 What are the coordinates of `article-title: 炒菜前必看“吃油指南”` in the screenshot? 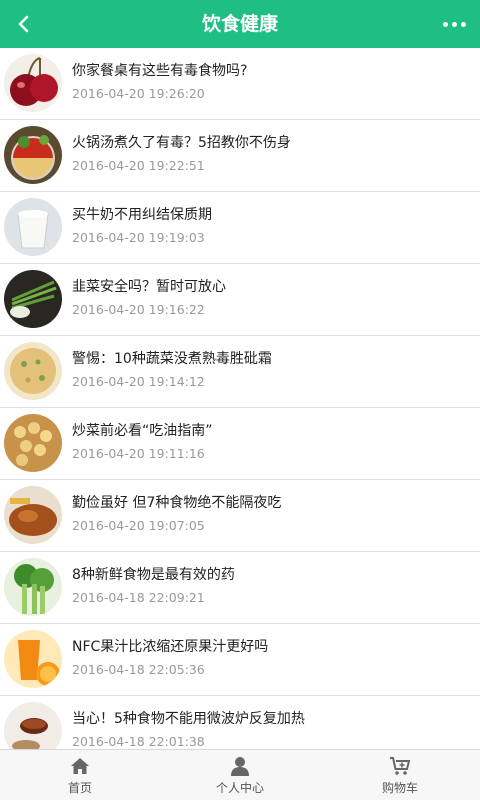 It's located at (142, 431).